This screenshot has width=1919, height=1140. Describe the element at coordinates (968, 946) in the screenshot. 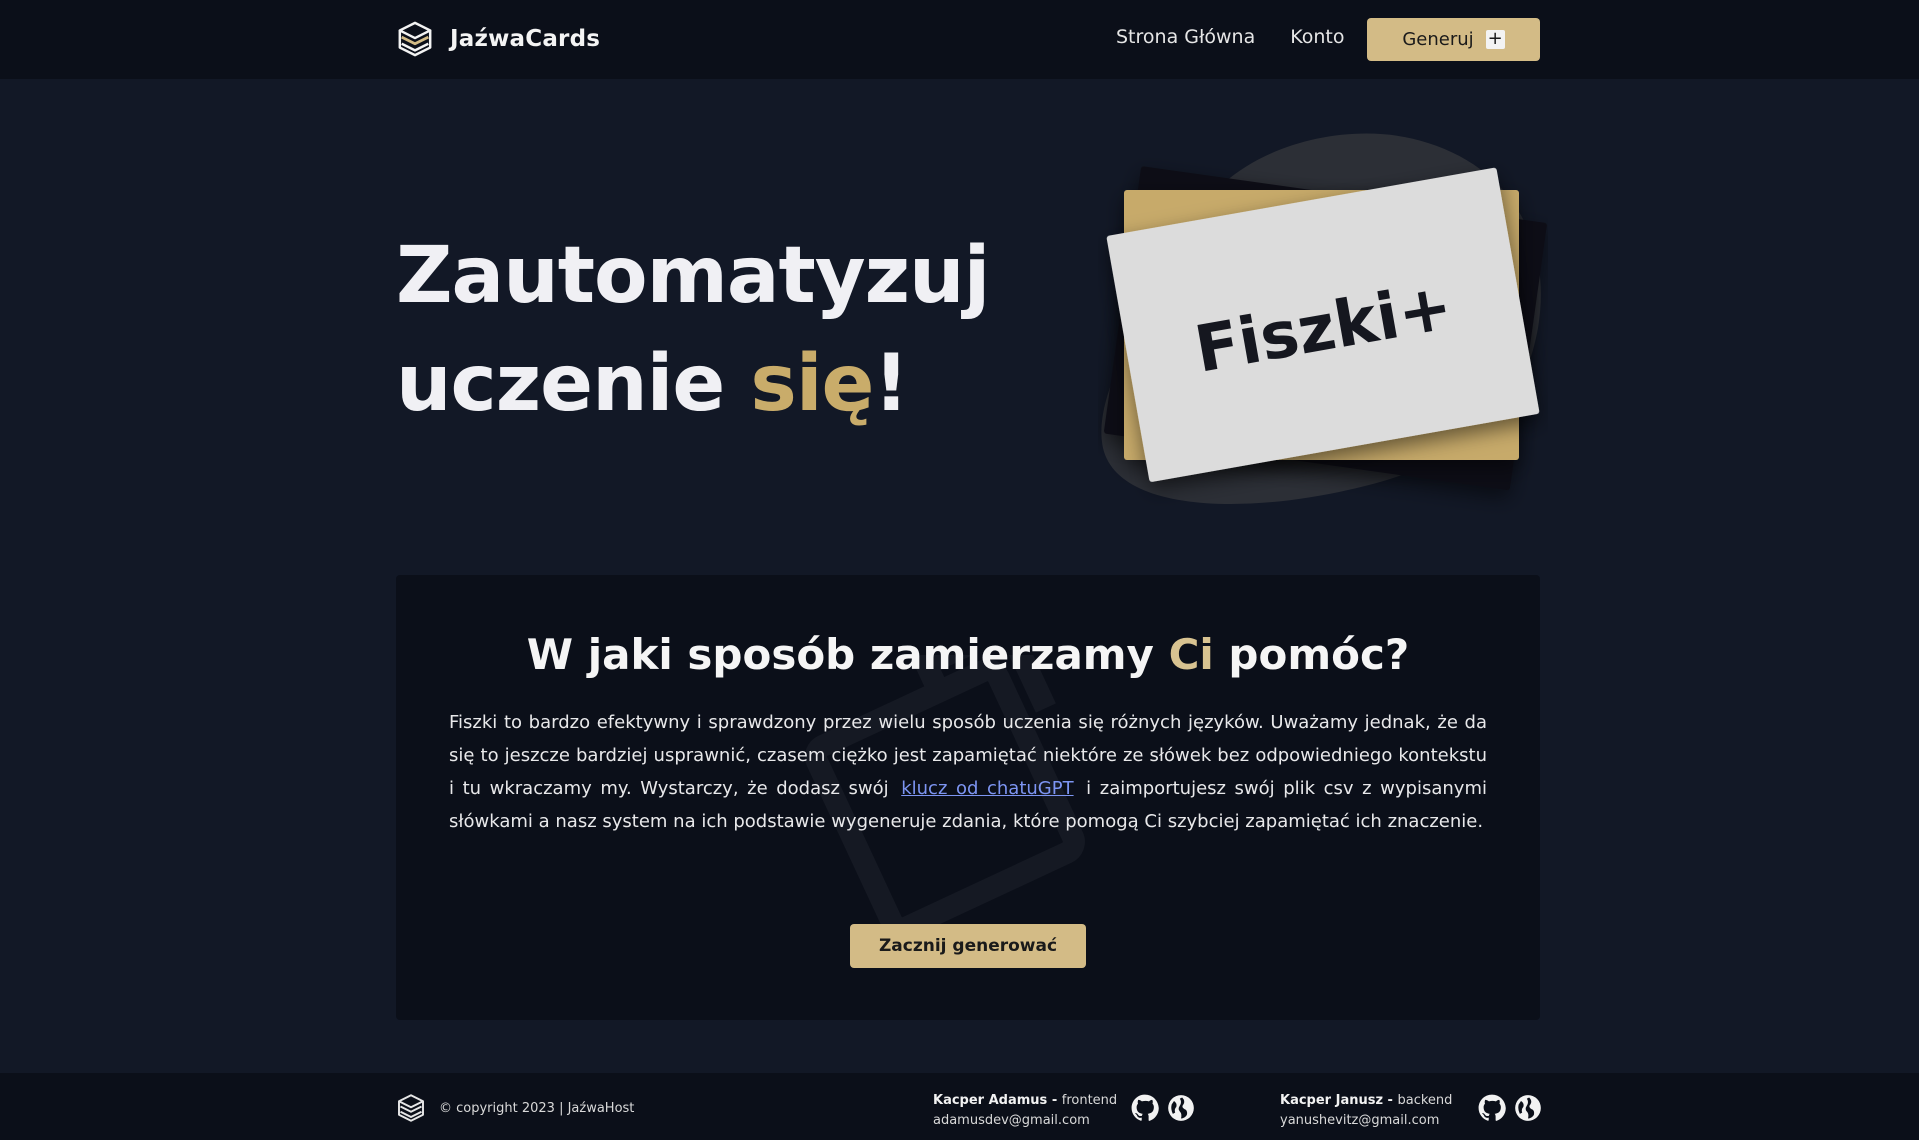

I see `start-generating-button: Zacznij generować` at that location.